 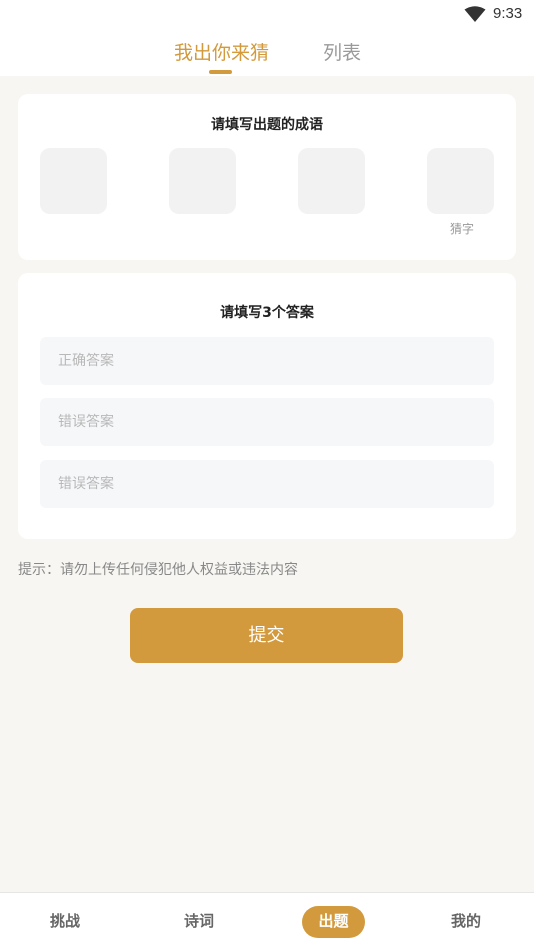 What do you see at coordinates (267, 313) in the screenshot?
I see `answers-card-title: 请填写3个答案` at bounding box center [267, 313].